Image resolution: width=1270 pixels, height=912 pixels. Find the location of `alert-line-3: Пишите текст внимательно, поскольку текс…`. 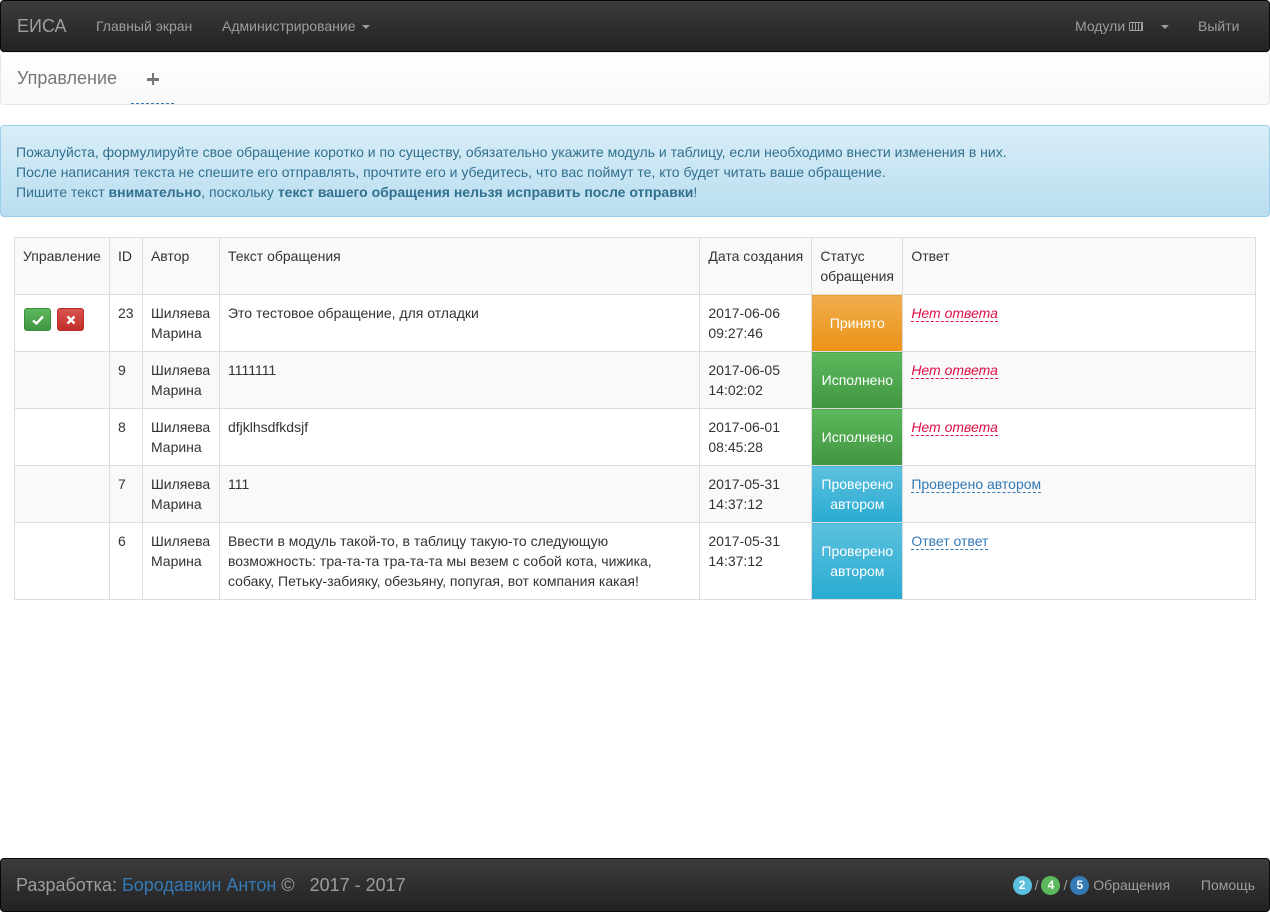

alert-line-3: Пишите текст внимательно, поскольку текс… is located at coordinates (635, 192).